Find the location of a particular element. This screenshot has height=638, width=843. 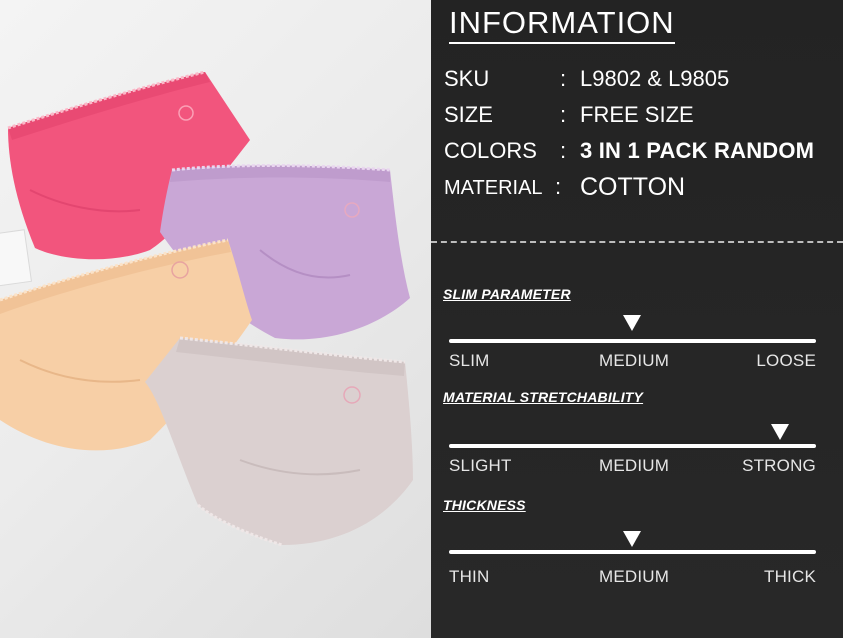

info-title: INFORMATION is located at coordinates (562, 25).